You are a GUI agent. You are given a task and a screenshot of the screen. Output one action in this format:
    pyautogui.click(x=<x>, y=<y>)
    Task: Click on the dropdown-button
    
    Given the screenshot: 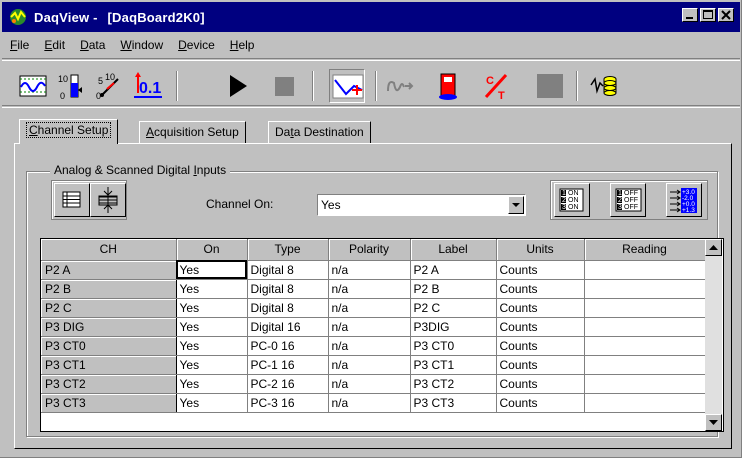 What is the action you would take?
    pyautogui.click(x=516, y=205)
    